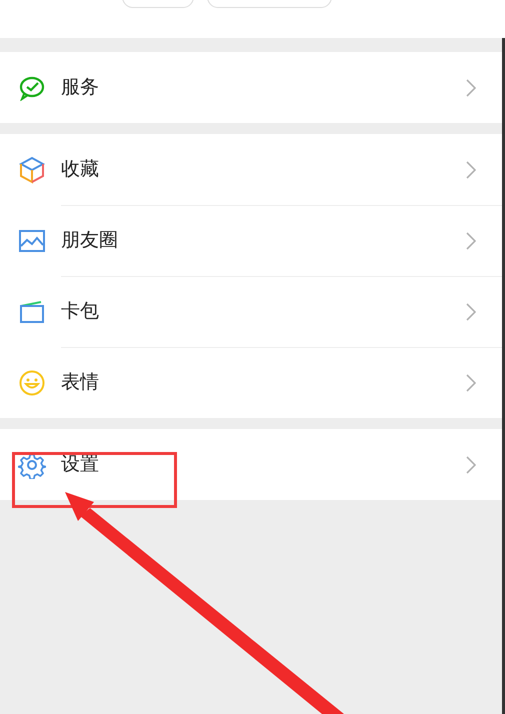  What do you see at coordinates (251, 311) in the screenshot?
I see `menu-item: 卡包` at bounding box center [251, 311].